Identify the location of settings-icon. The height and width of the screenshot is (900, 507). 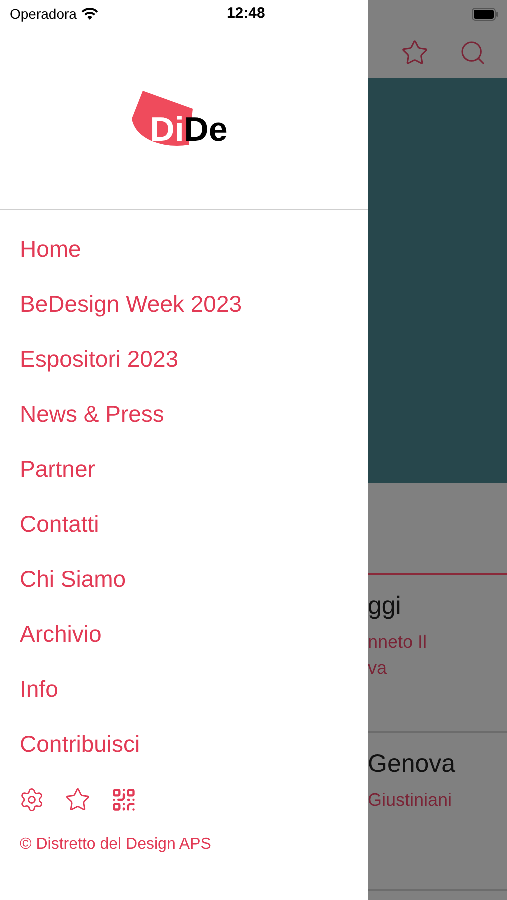
(32, 800).